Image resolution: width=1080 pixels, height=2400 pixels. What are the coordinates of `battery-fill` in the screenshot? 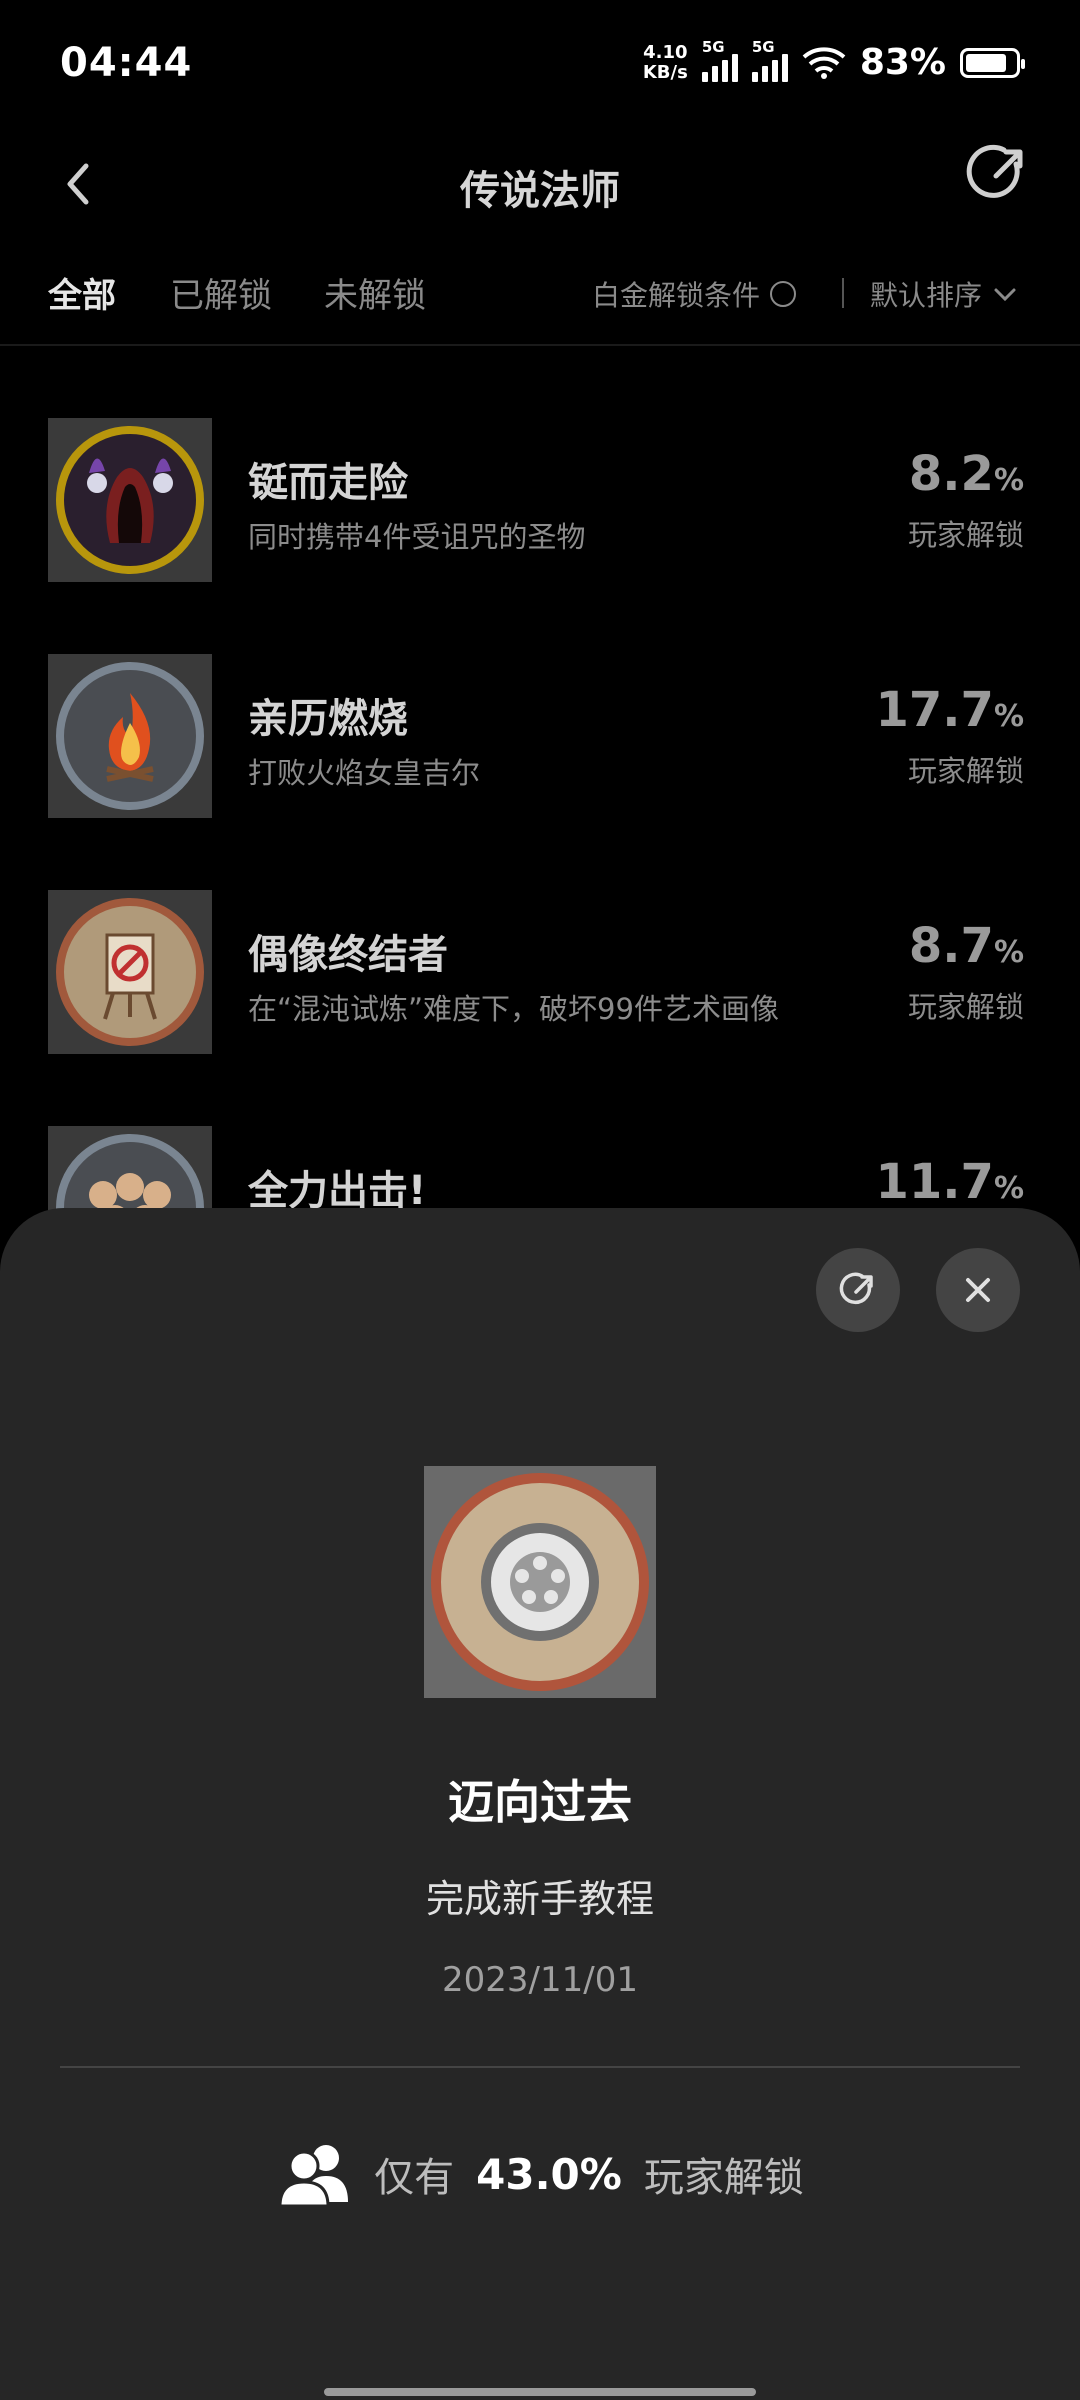 It's located at (986, 62).